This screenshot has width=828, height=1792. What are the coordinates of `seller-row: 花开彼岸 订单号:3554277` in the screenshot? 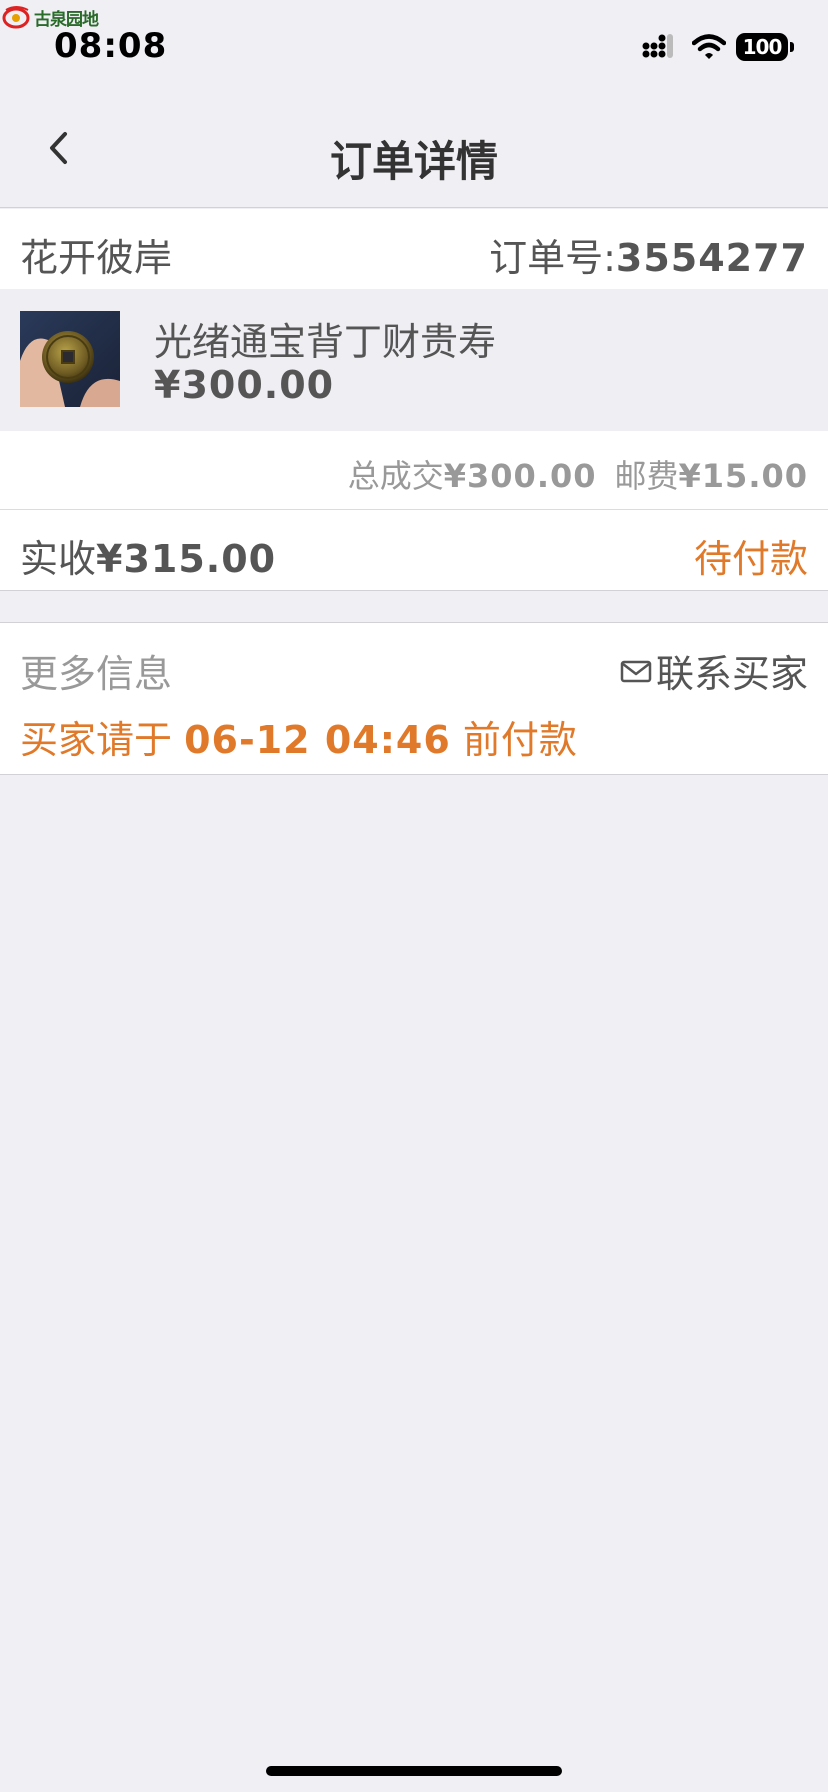 It's located at (414, 249).